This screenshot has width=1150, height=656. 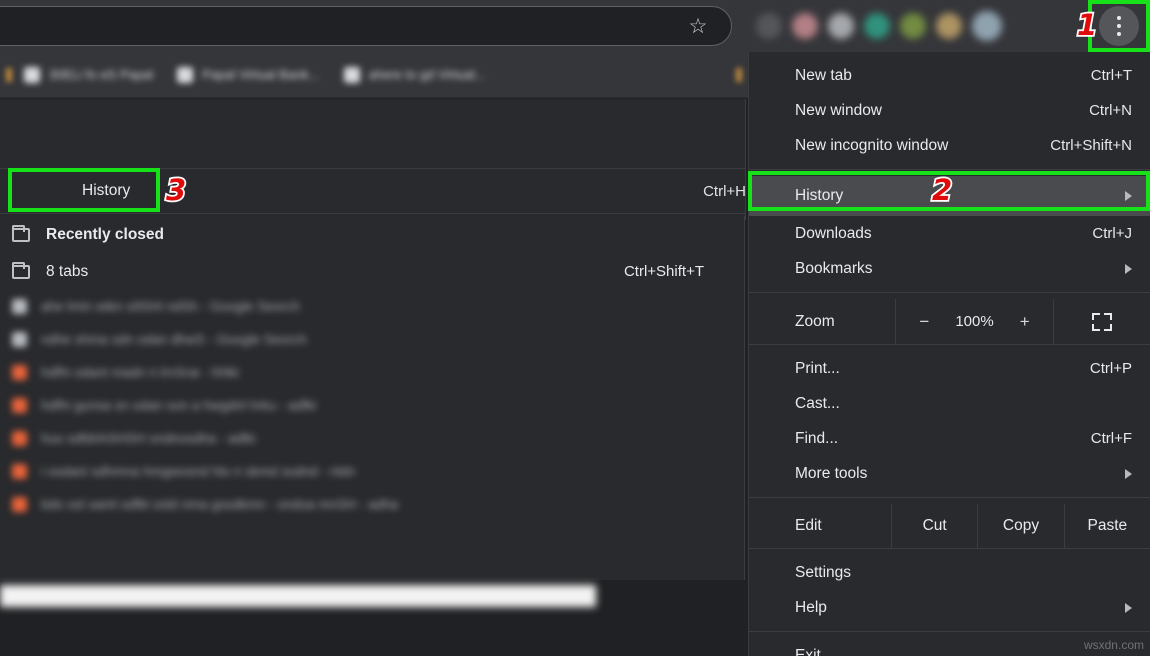 What do you see at coordinates (393, 191) in the screenshot?
I see `submenu-history-title-row: History Ctrl+H` at bounding box center [393, 191].